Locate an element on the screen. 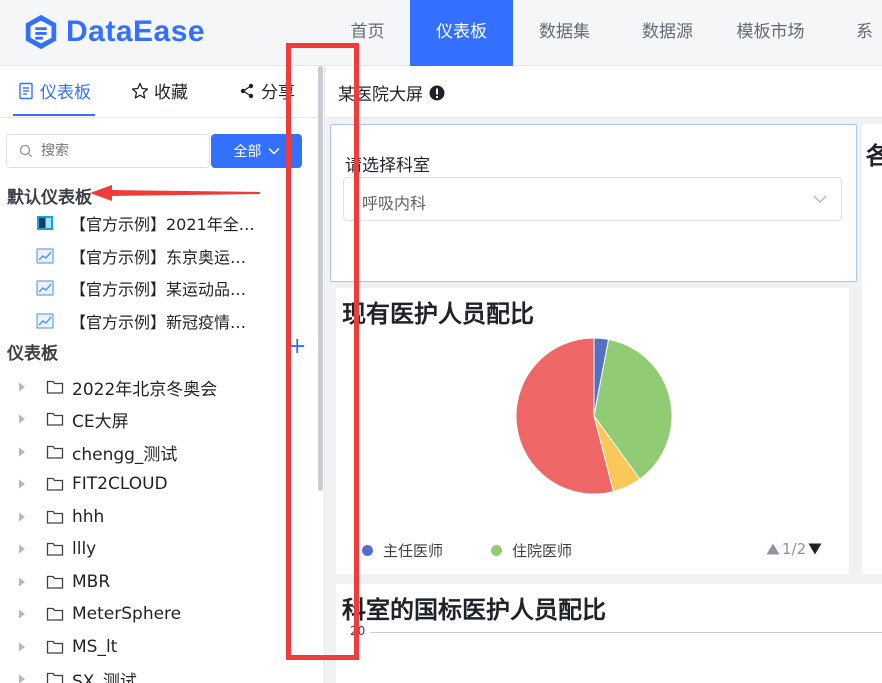 The height and width of the screenshot is (683, 882). filter-label: 请选择科室 is located at coordinates (387, 166).